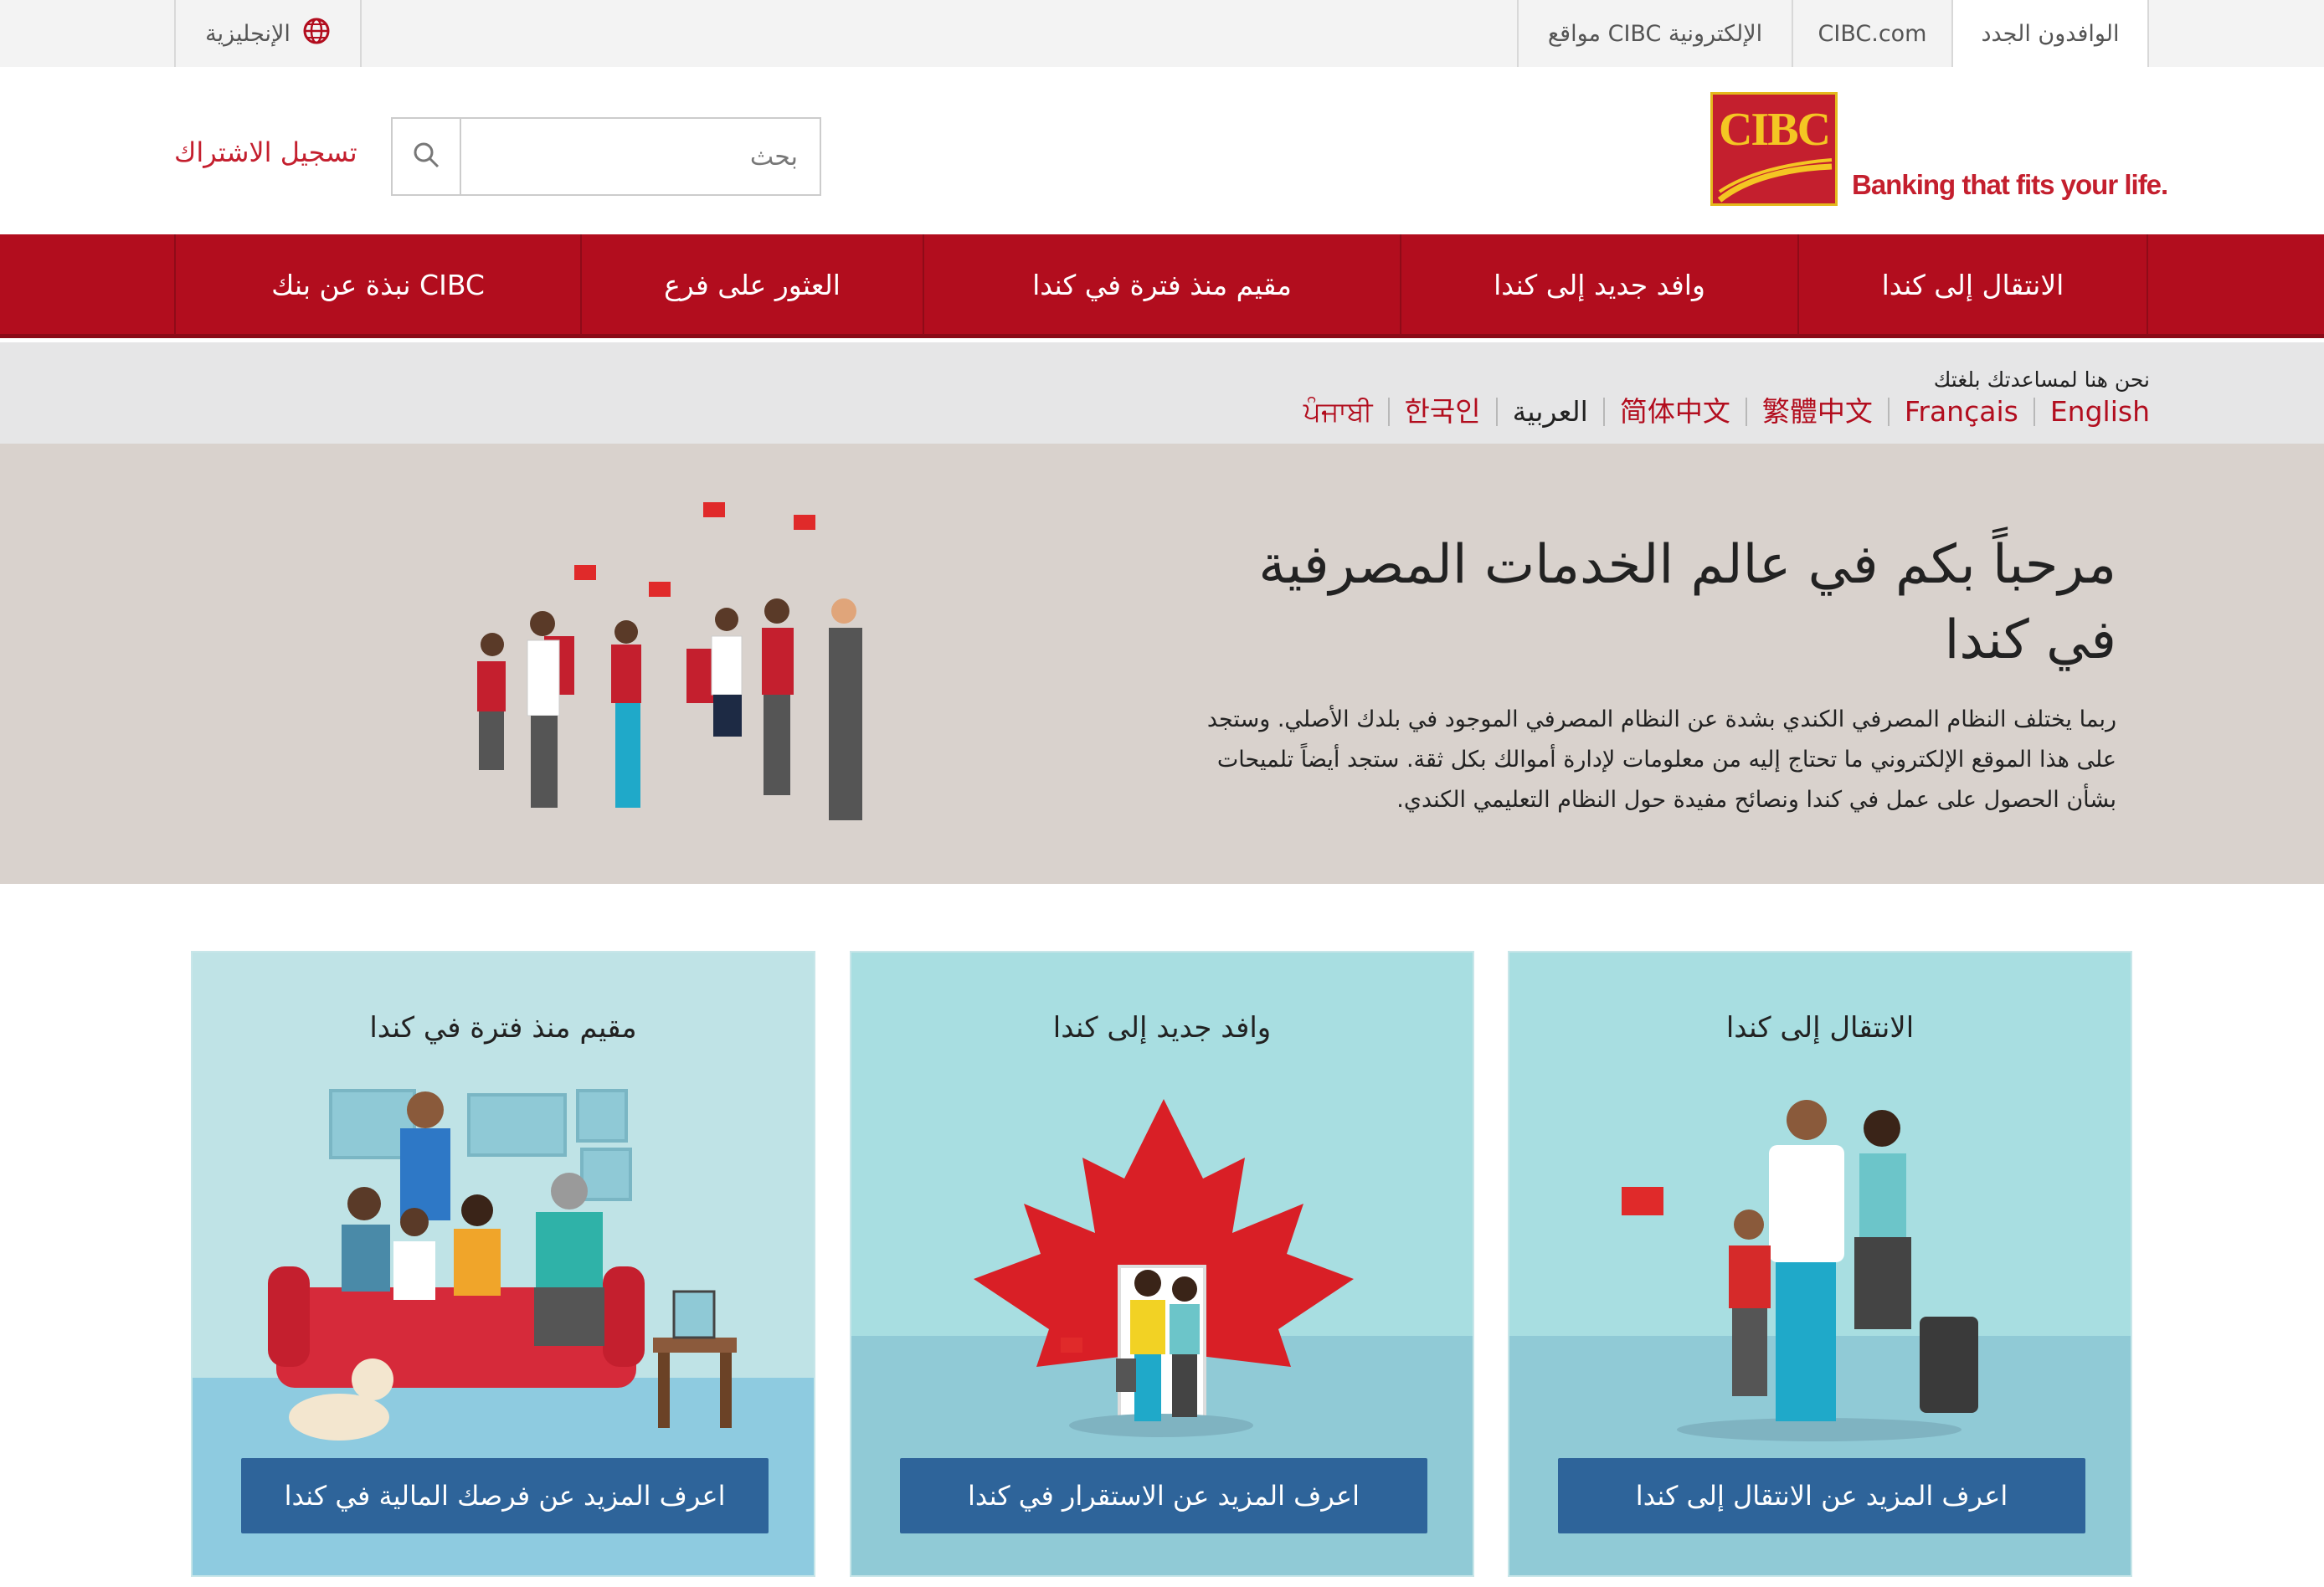 This screenshot has width=2324, height=1587. I want to click on family-with-luggage-illustration, so click(1800, 1271).